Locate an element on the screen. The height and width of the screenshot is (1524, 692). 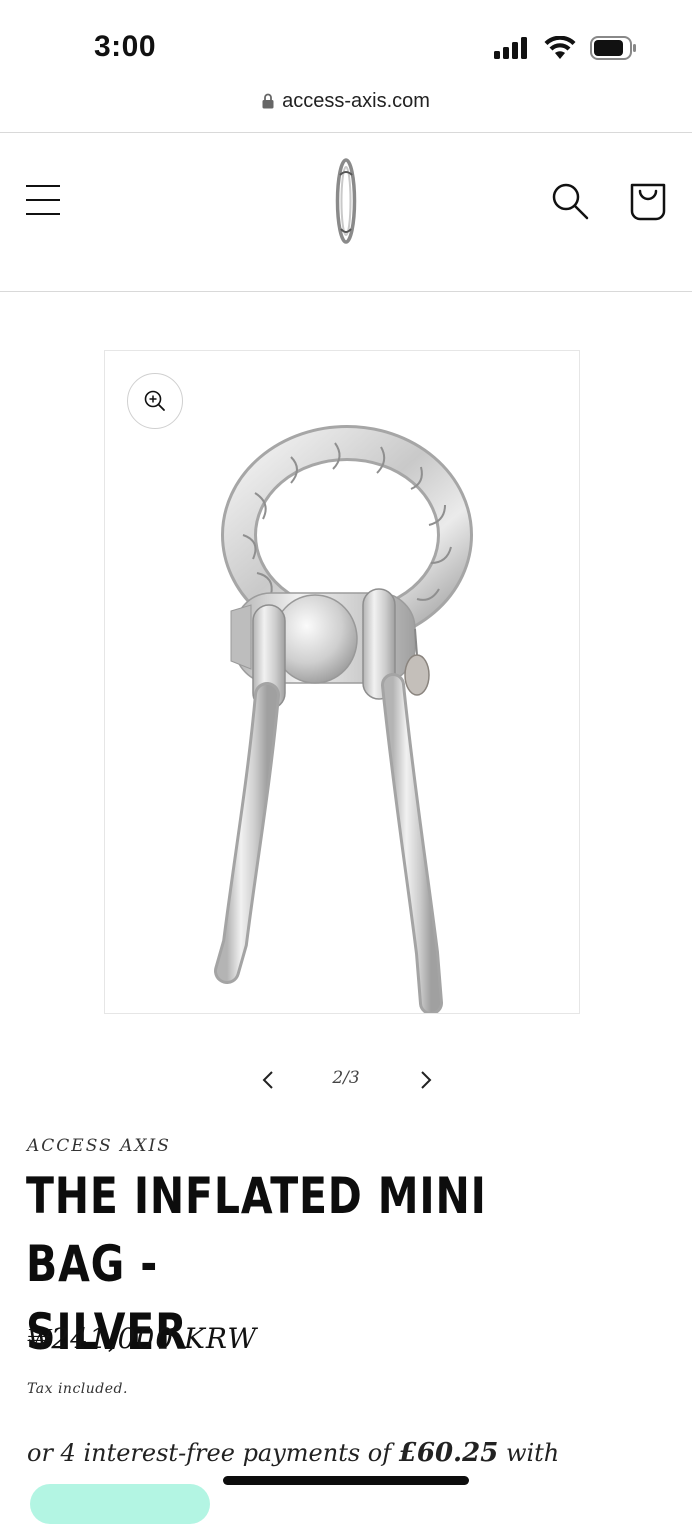
cart-icon is located at coordinates (648, 200).